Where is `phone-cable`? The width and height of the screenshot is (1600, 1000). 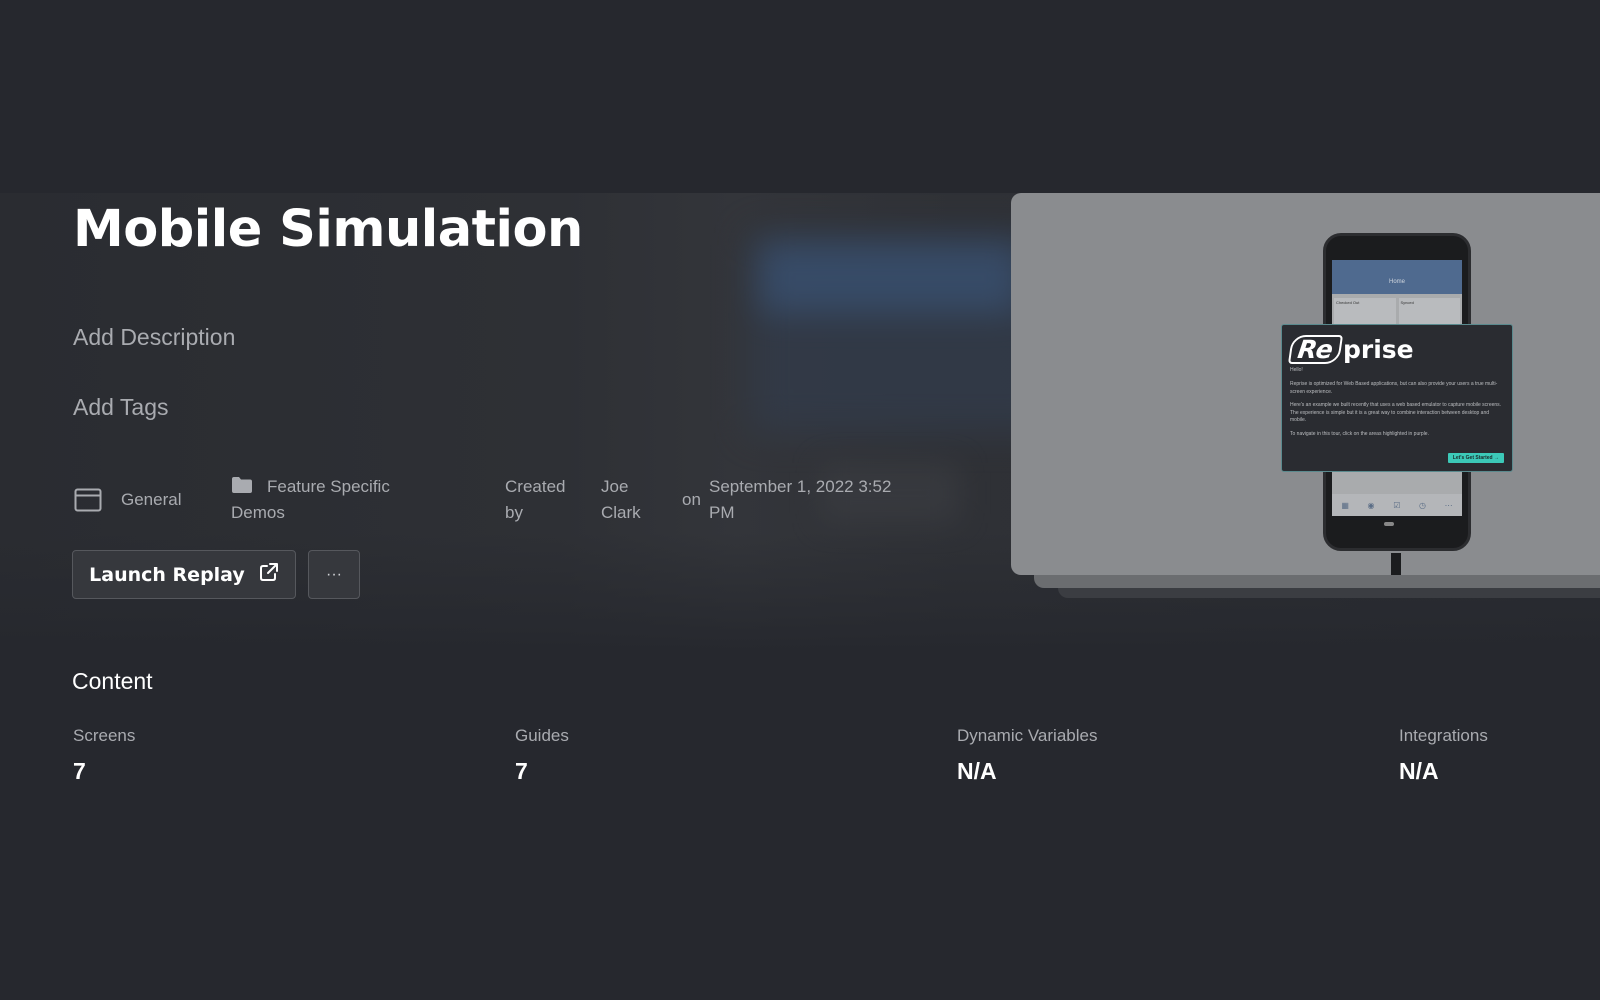
phone-cable is located at coordinates (1396, 564).